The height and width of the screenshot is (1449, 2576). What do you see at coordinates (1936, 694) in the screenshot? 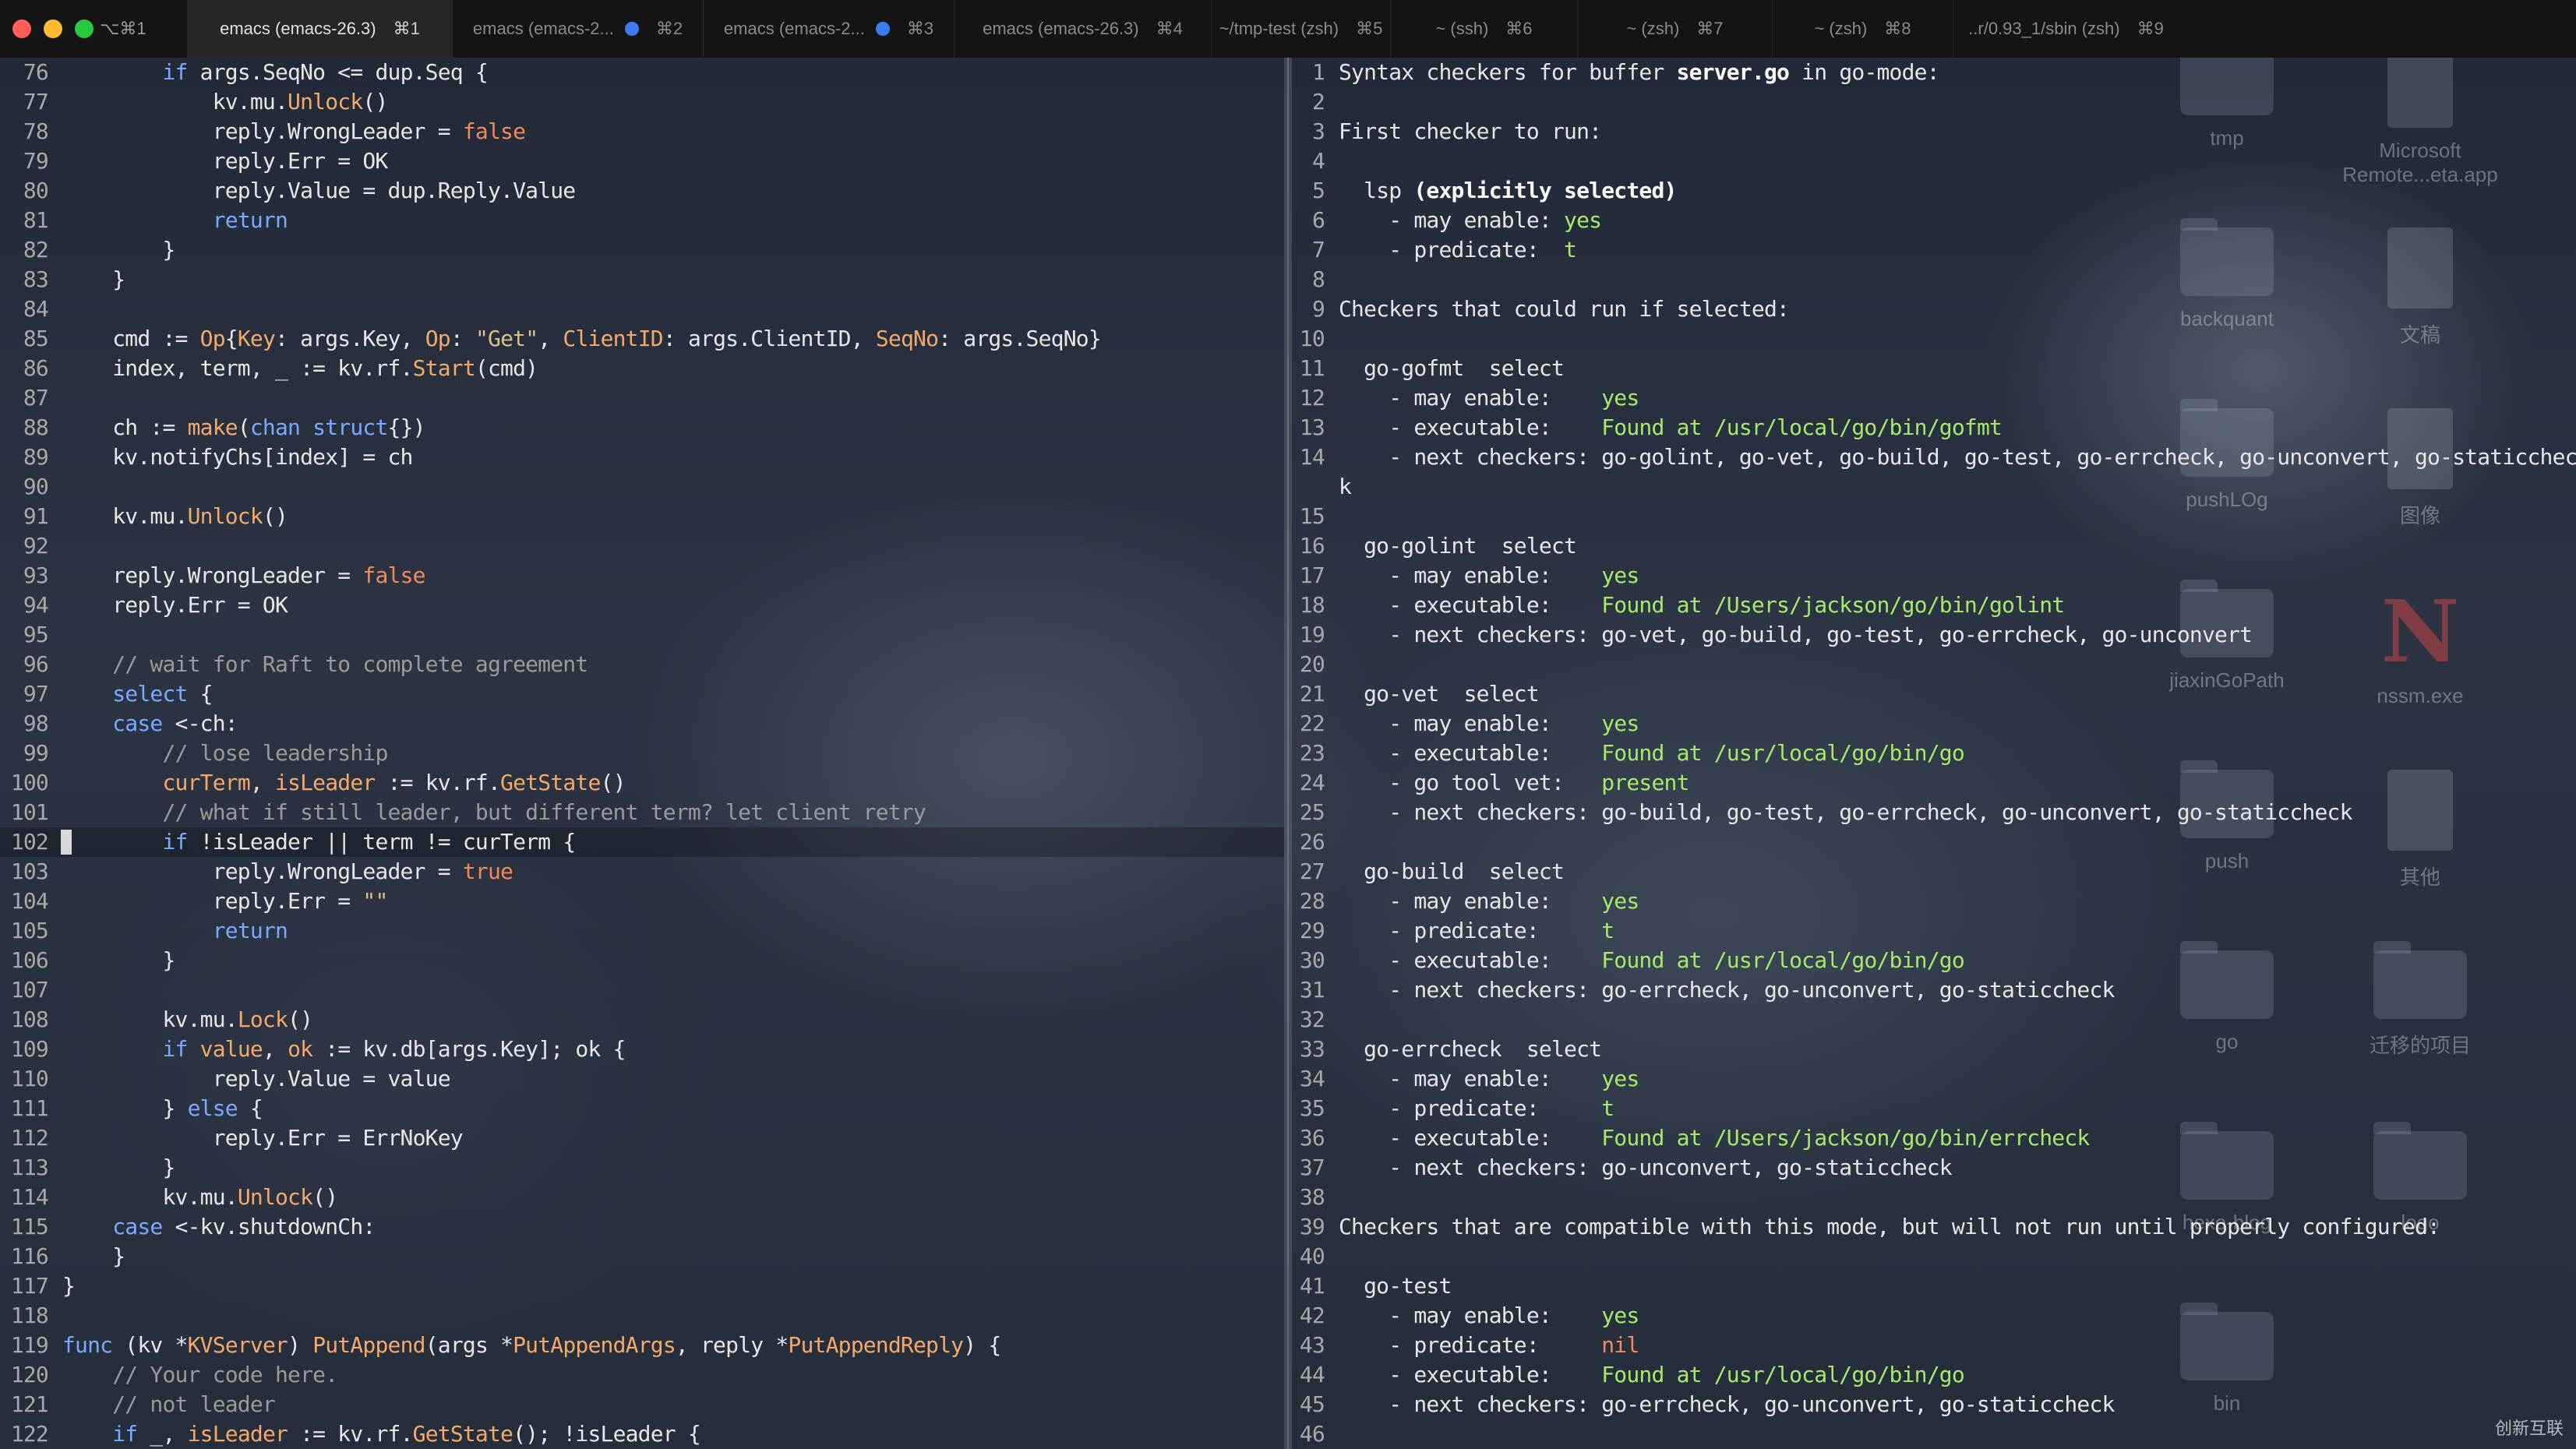
I see `code-line: 21 go-vet select` at bounding box center [1936, 694].